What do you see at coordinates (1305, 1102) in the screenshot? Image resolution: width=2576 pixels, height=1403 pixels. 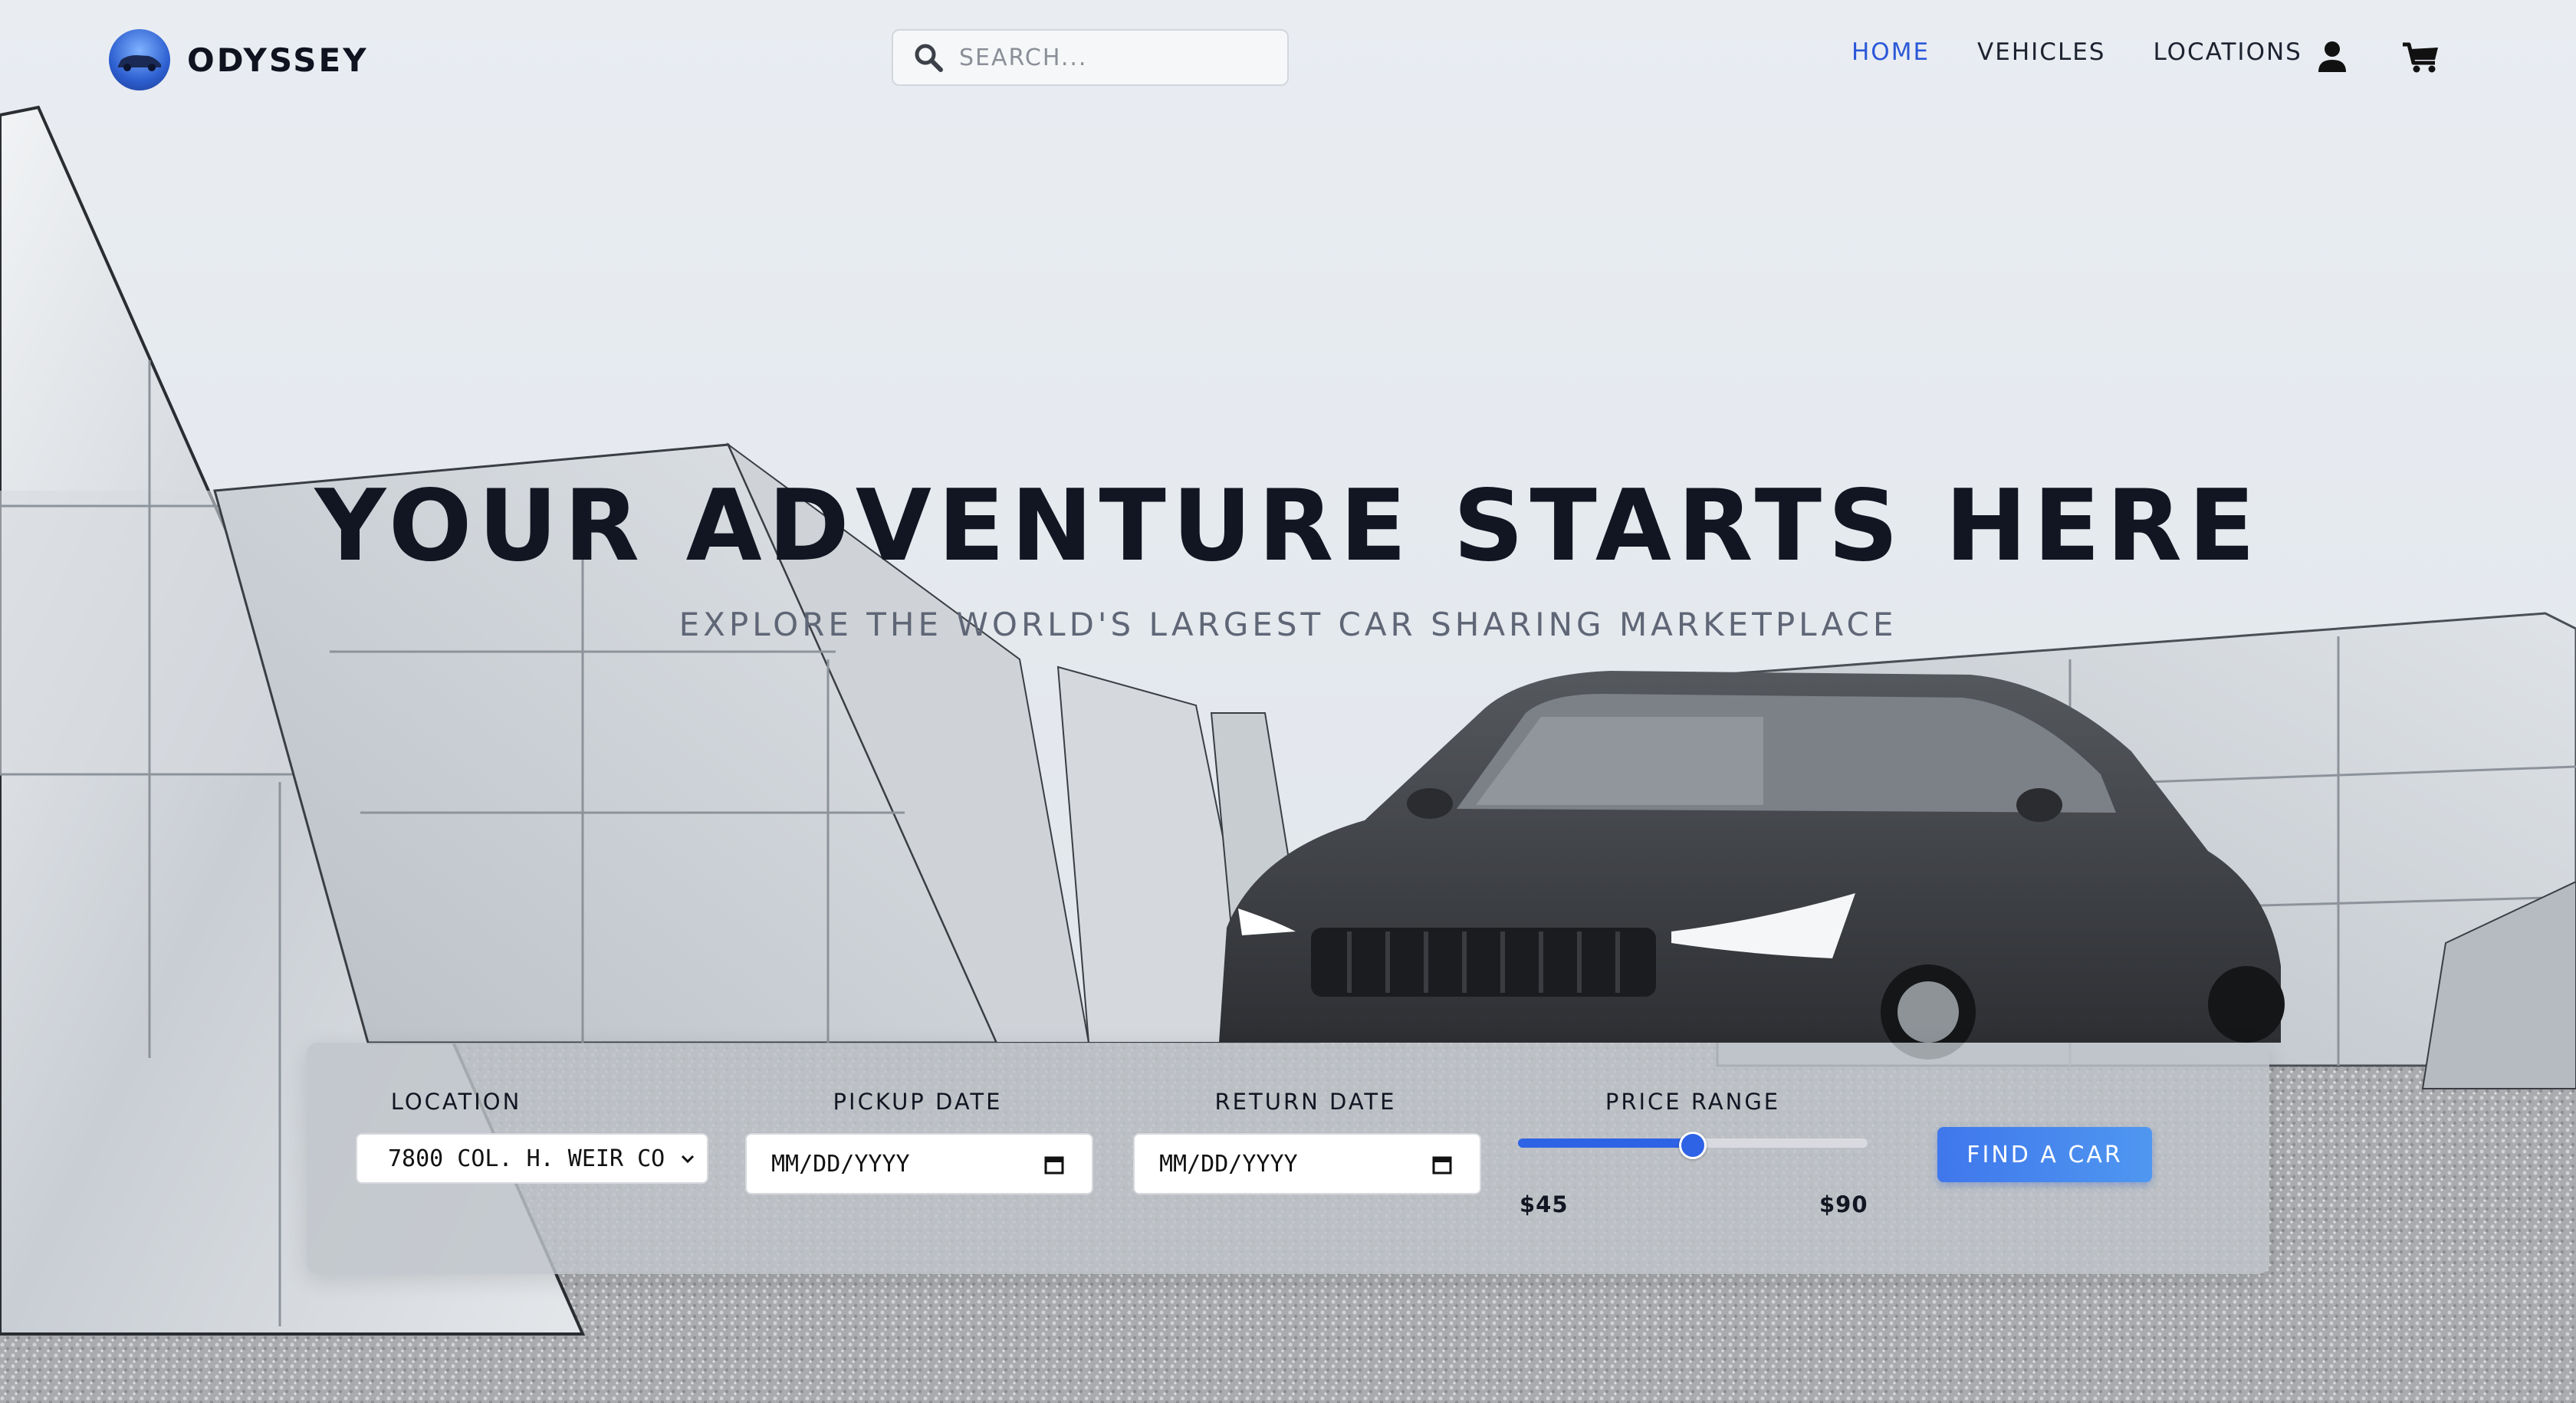 I see `return-date-label: RETURN DATE` at bounding box center [1305, 1102].